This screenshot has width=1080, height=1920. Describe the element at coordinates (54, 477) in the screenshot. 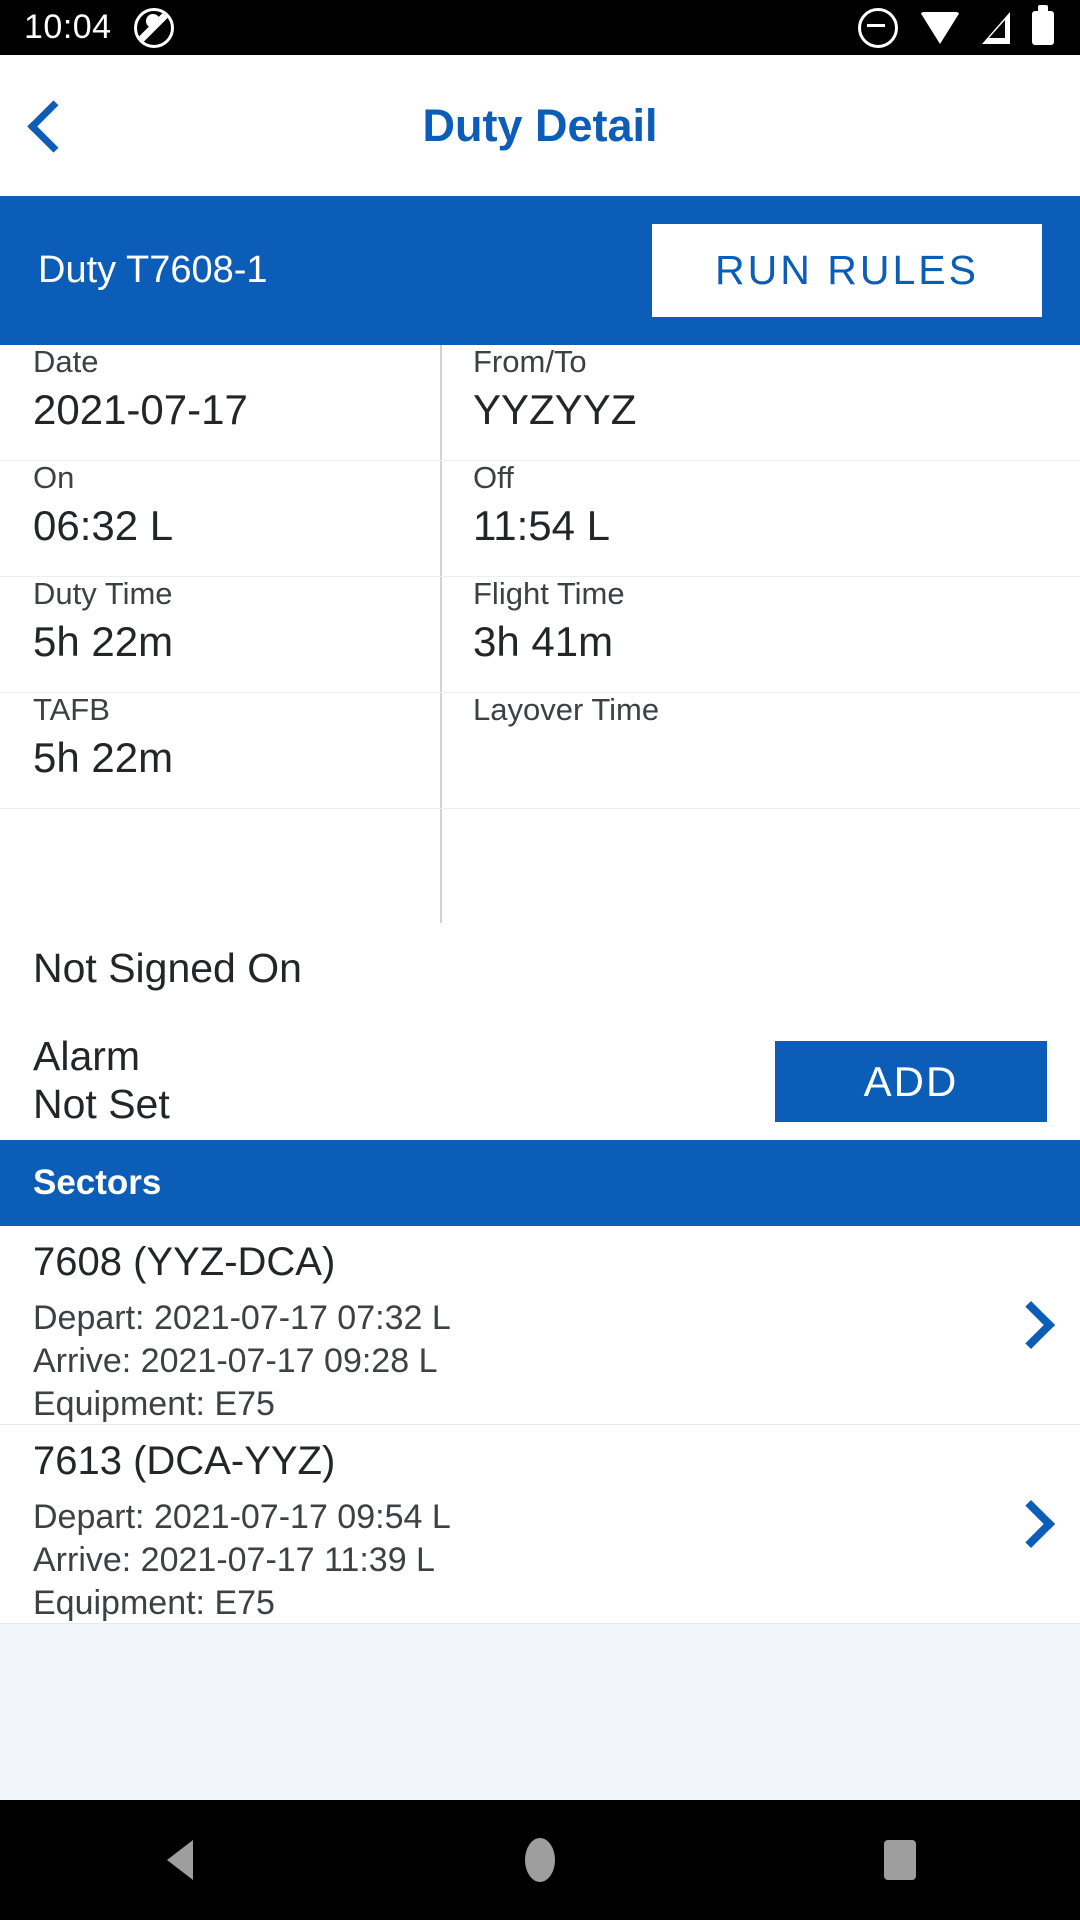

I see `detail-label-on: On` at that location.